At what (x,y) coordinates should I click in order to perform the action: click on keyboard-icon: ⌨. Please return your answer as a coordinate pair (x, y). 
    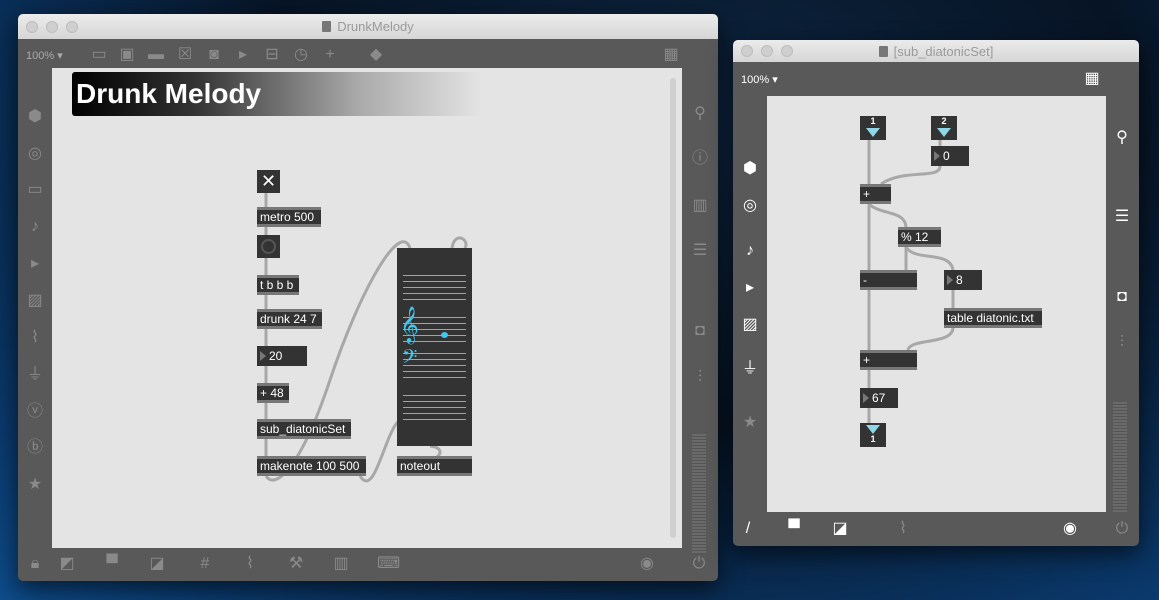
    Looking at the image, I should click on (388, 564).